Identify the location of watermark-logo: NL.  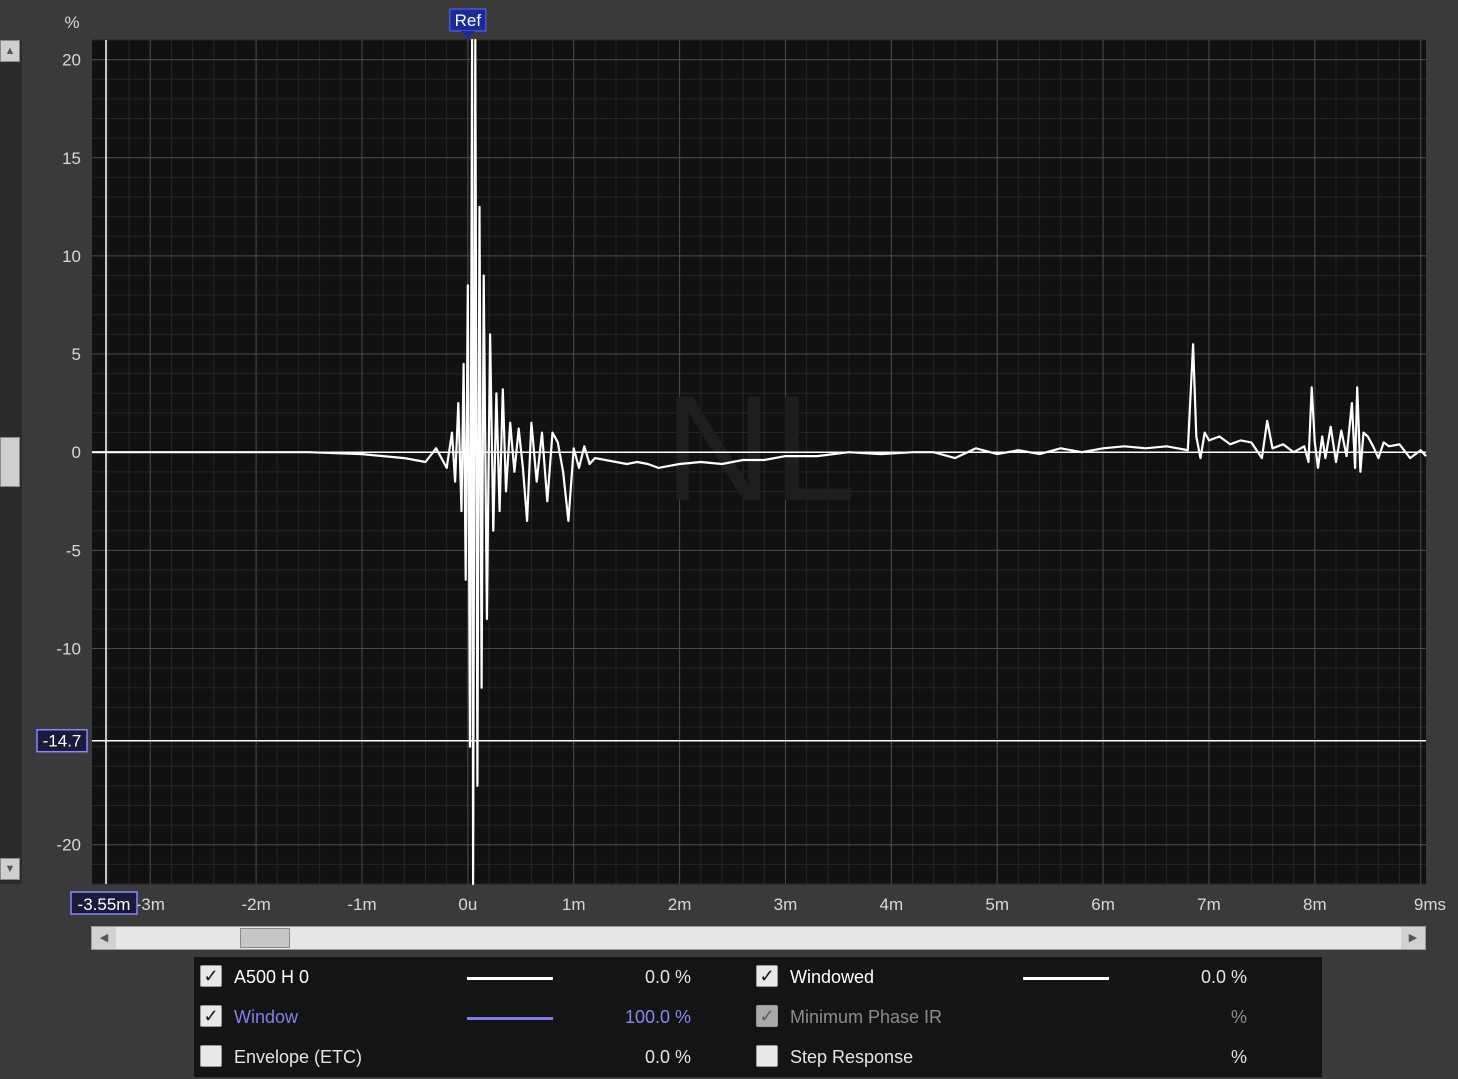
(760, 448).